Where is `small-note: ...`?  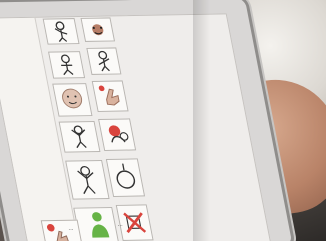 small-note: ... is located at coordinates (120, 224).